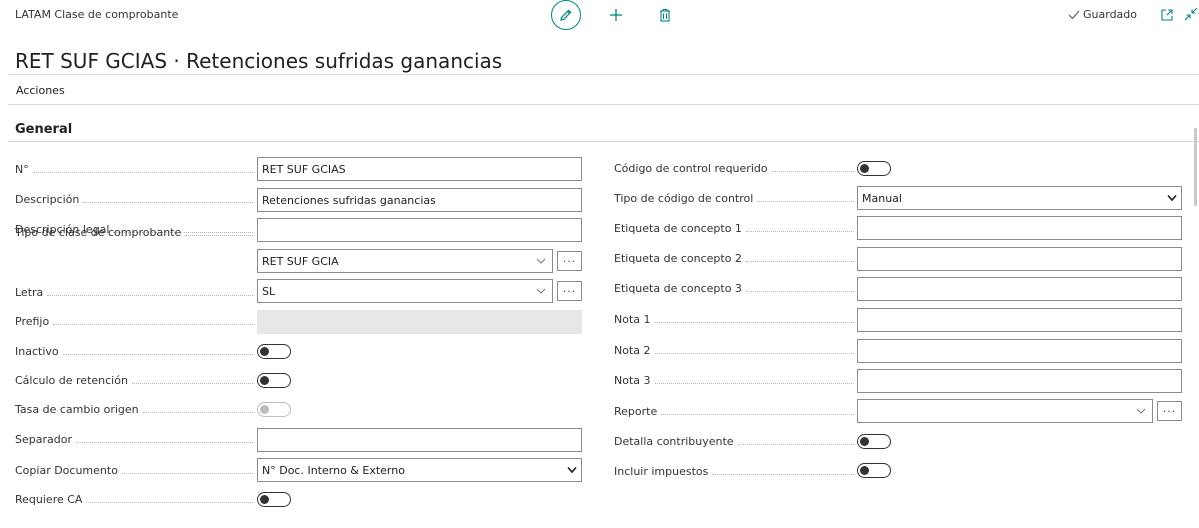  Describe the element at coordinates (599, 15) in the screenshot. I see `top-bar: LATAM Clase de comprobante Guardado` at that location.